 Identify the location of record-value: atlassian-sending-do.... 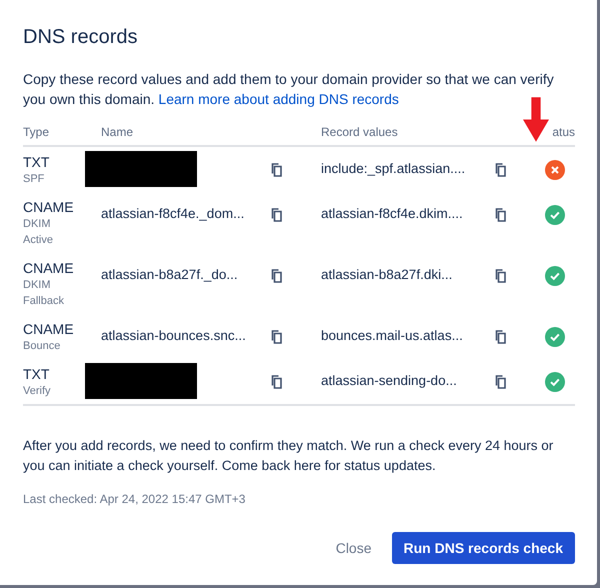
(389, 380).